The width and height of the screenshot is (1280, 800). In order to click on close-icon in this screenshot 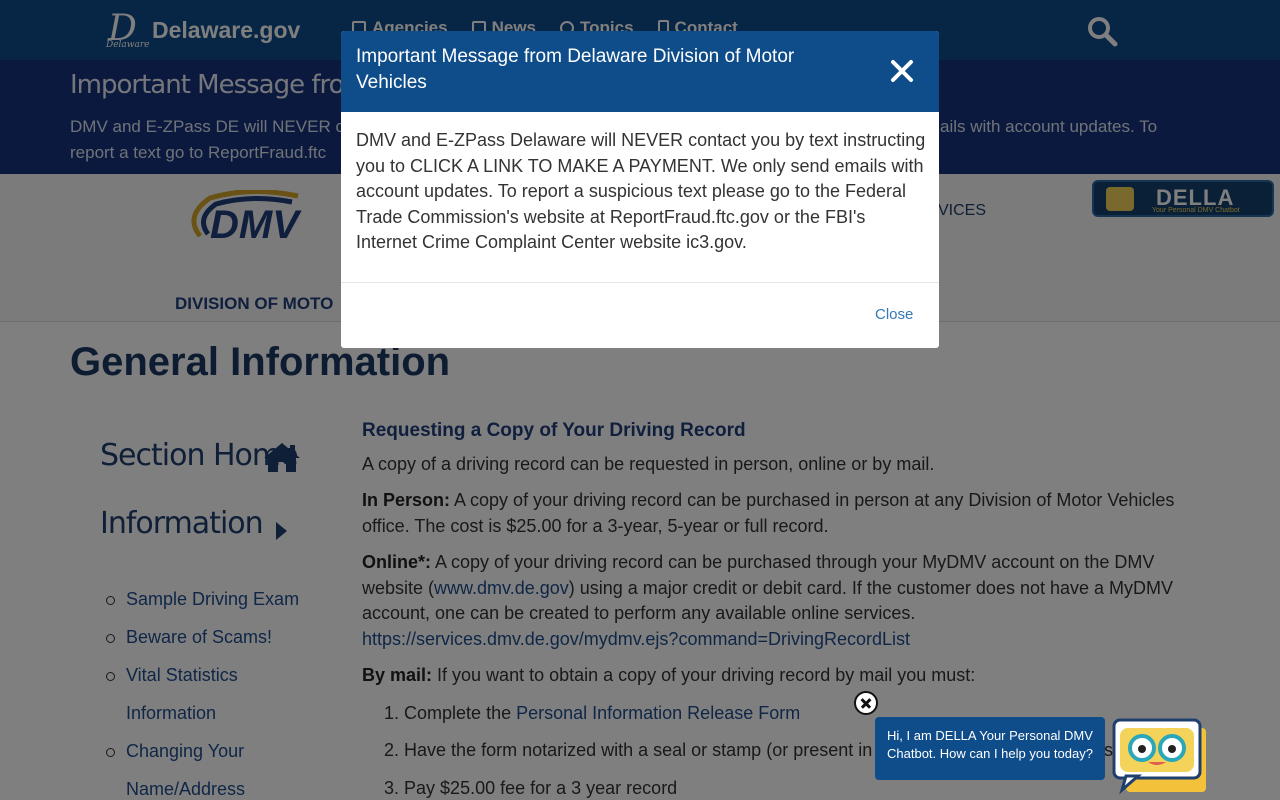, I will do `click(902, 71)`.